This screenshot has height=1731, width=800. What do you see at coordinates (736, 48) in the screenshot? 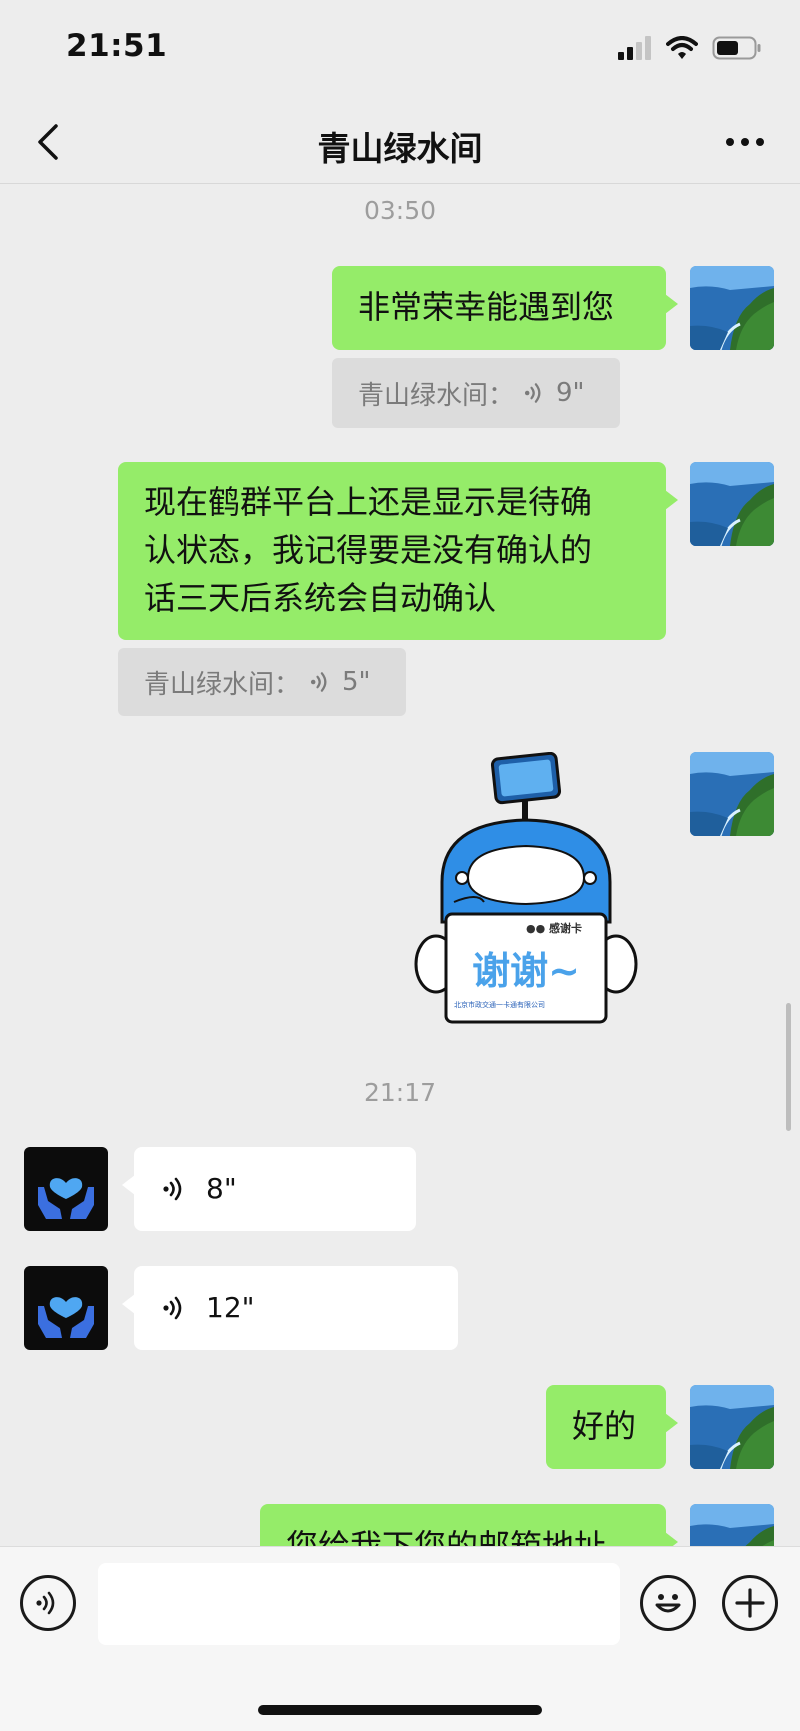
I see `battery-icon` at bounding box center [736, 48].